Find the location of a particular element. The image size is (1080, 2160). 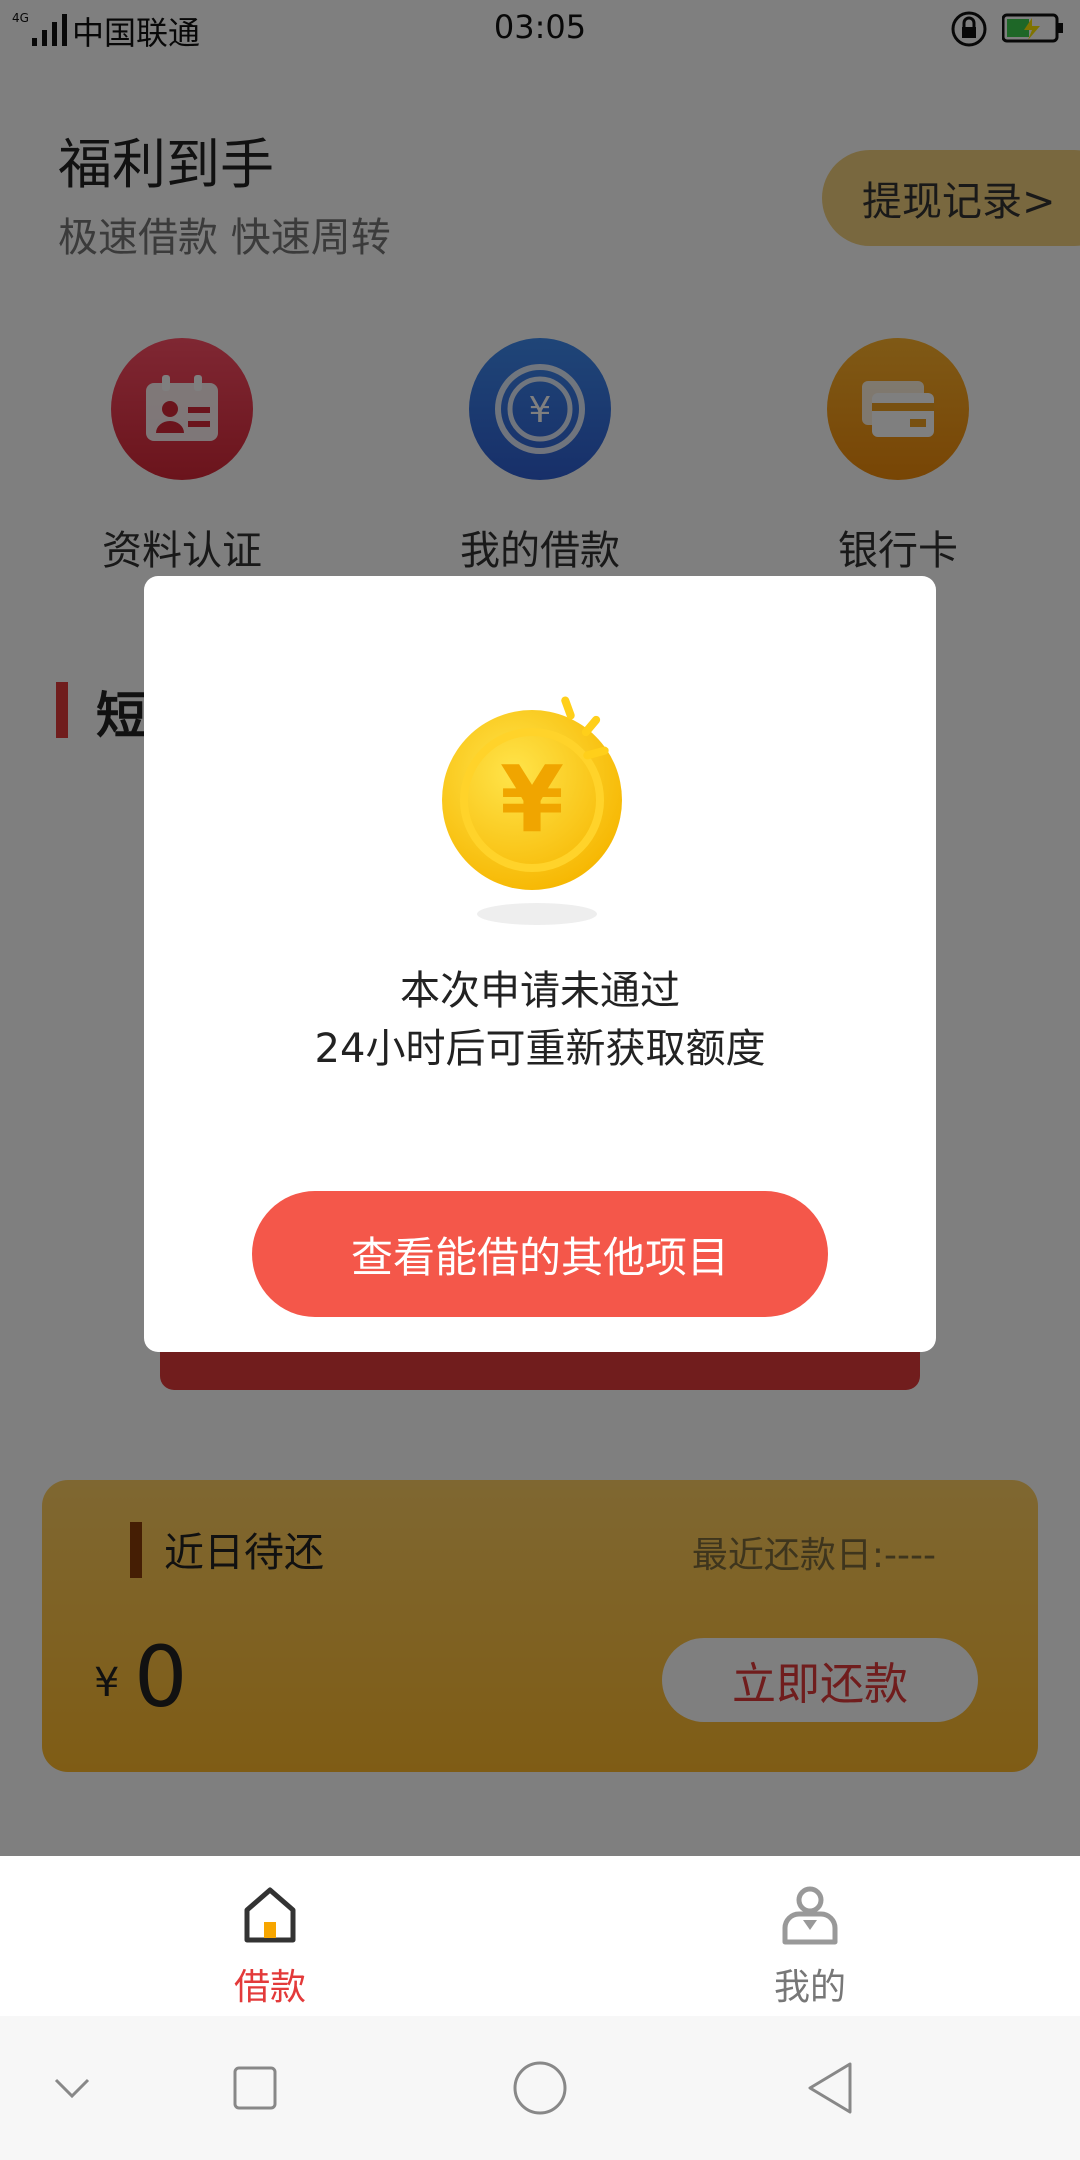

tab-label: 借款 is located at coordinates (269, 1987).